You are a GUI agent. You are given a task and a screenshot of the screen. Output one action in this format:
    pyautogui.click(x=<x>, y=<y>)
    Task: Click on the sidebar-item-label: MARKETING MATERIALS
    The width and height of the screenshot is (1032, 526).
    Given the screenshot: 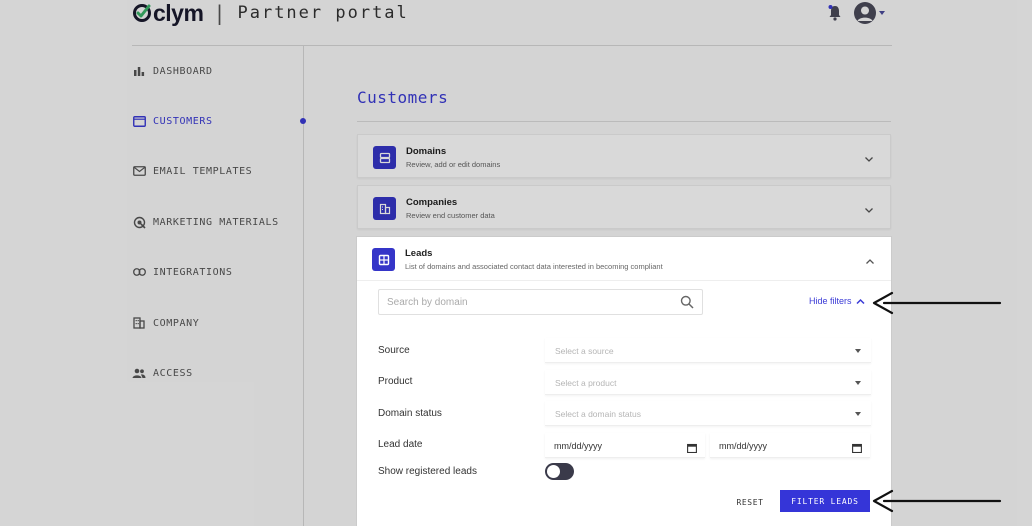 What is the action you would take?
    pyautogui.click(x=216, y=222)
    